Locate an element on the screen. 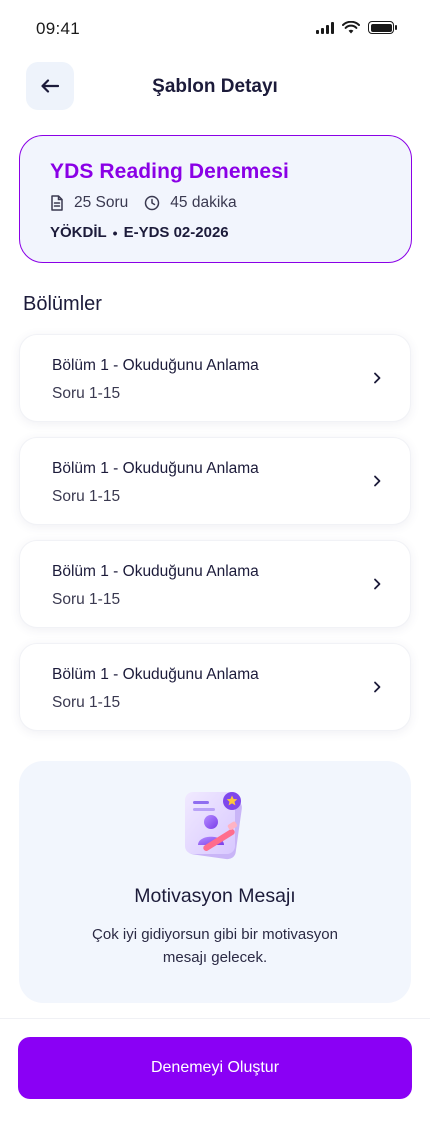  tag-exam-type: YÖKDİL is located at coordinates (78, 232).